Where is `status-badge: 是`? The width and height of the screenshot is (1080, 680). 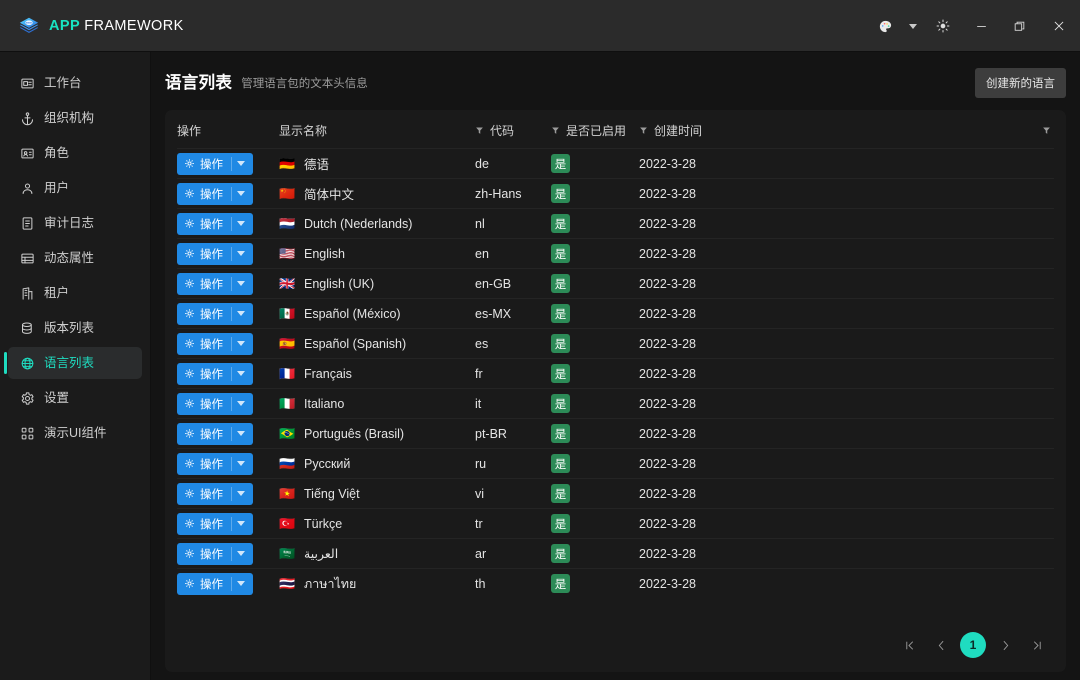
status-badge: 是 is located at coordinates (560, 343).